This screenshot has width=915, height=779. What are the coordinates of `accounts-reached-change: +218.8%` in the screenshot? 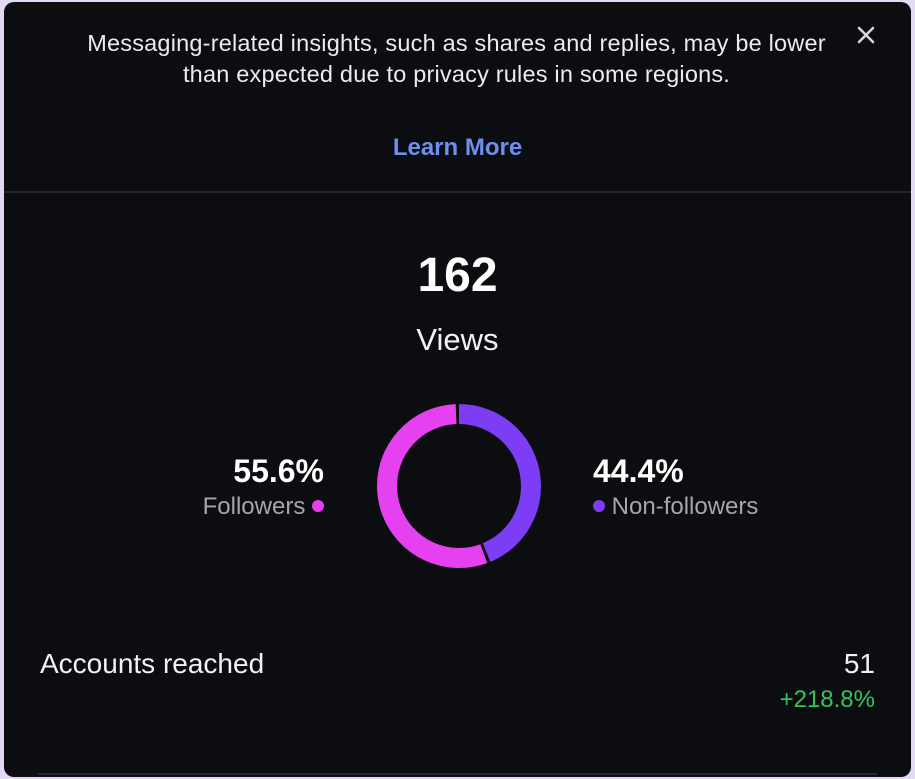 It's located at (827, 699).